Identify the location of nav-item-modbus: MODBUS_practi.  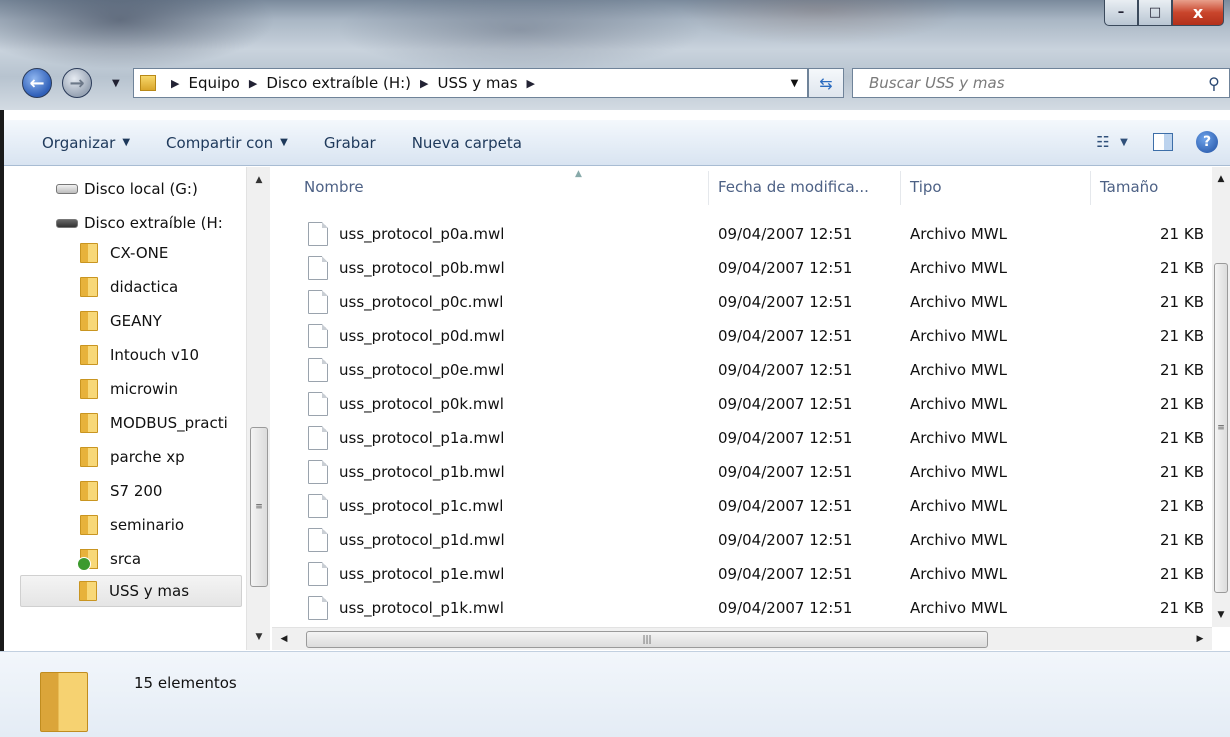
(154, 423).